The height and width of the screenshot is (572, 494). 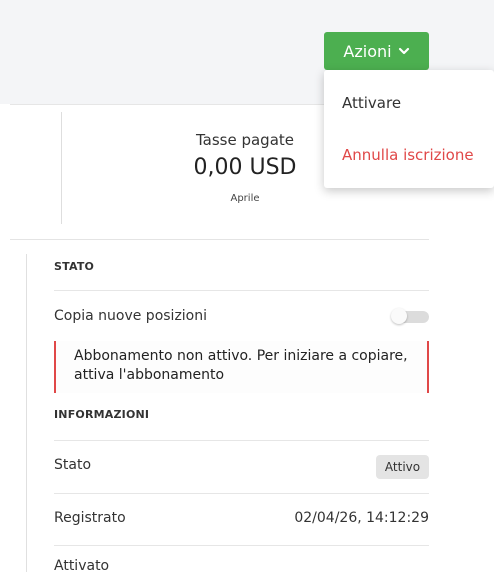 I want to click on menu-item-activate: Attivare, so click(x=371, y=103).